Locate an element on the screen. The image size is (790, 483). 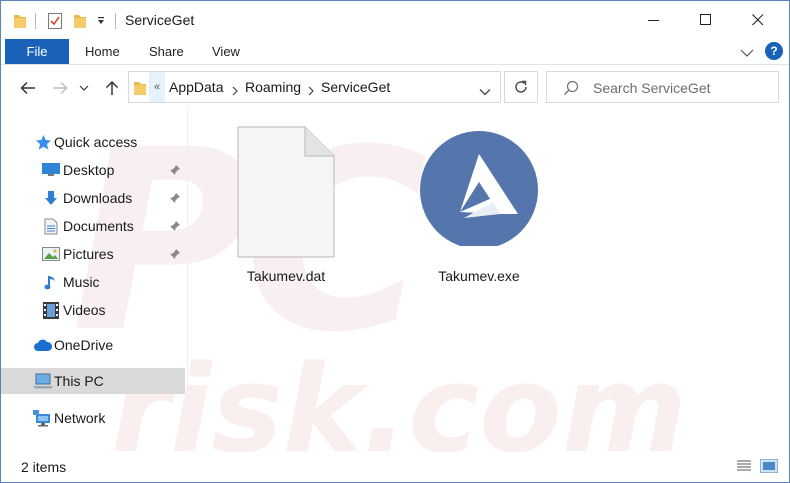
sidebar-item-downloads: Downloads is located at coordinates (93, 198).